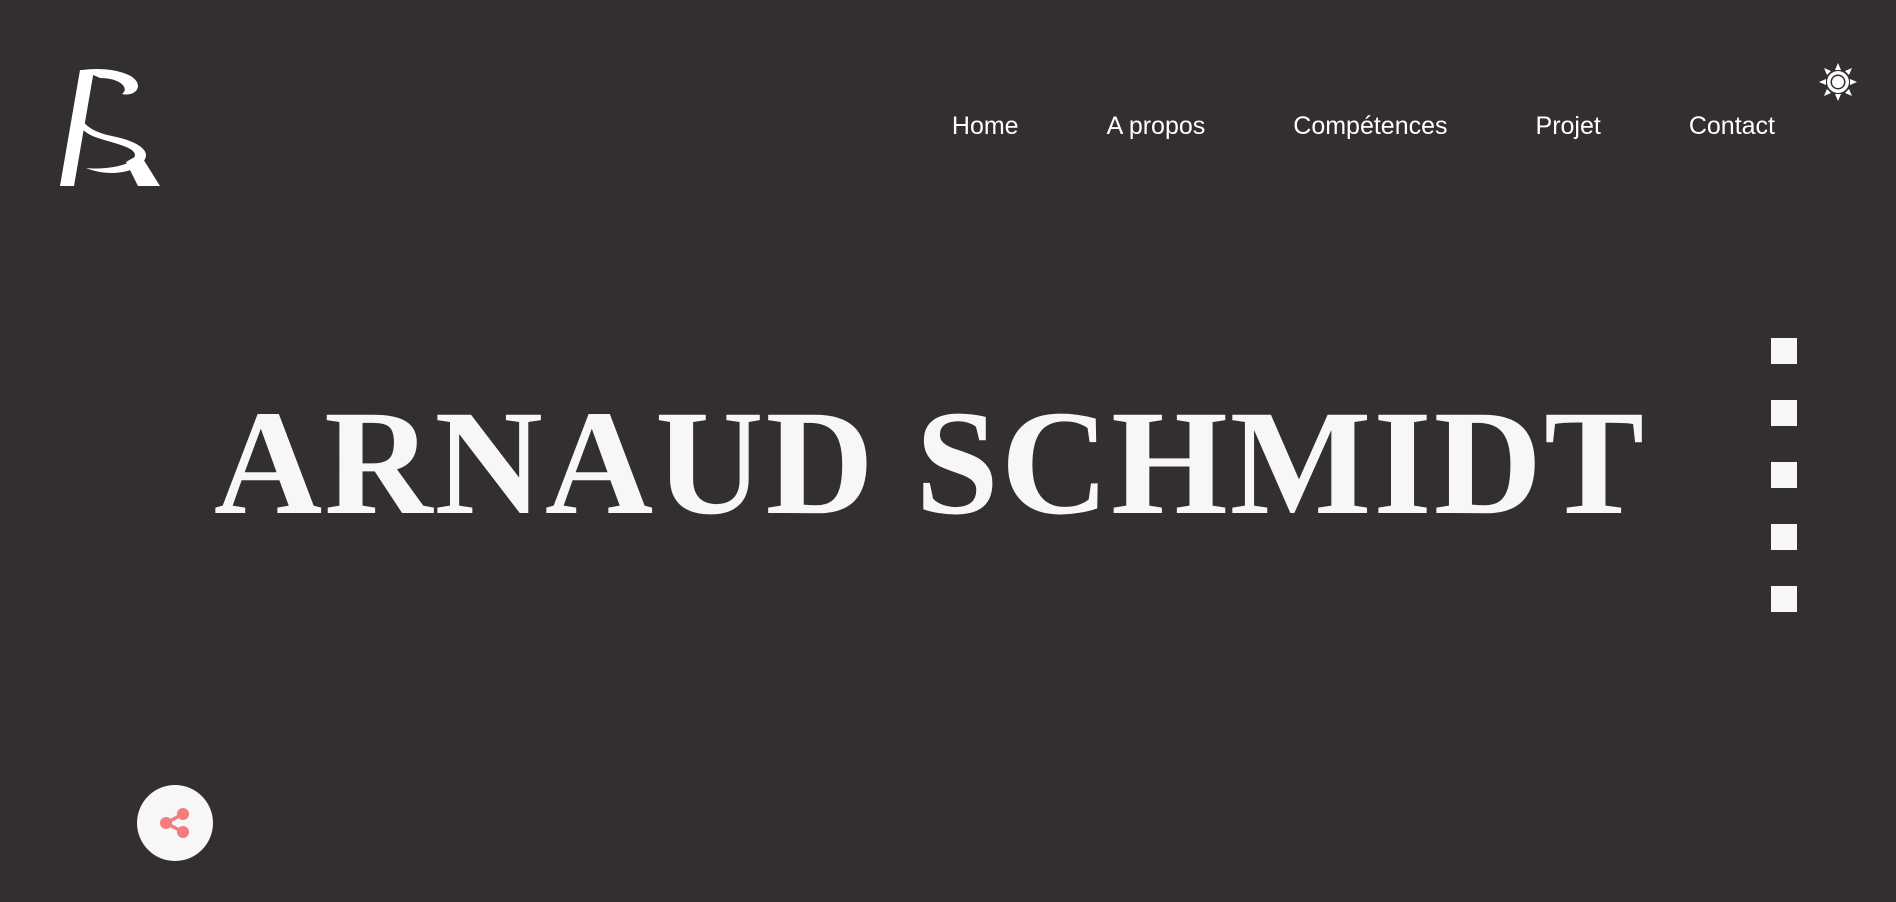  I want to click on logo-monogram-icon, so click(110, 127).